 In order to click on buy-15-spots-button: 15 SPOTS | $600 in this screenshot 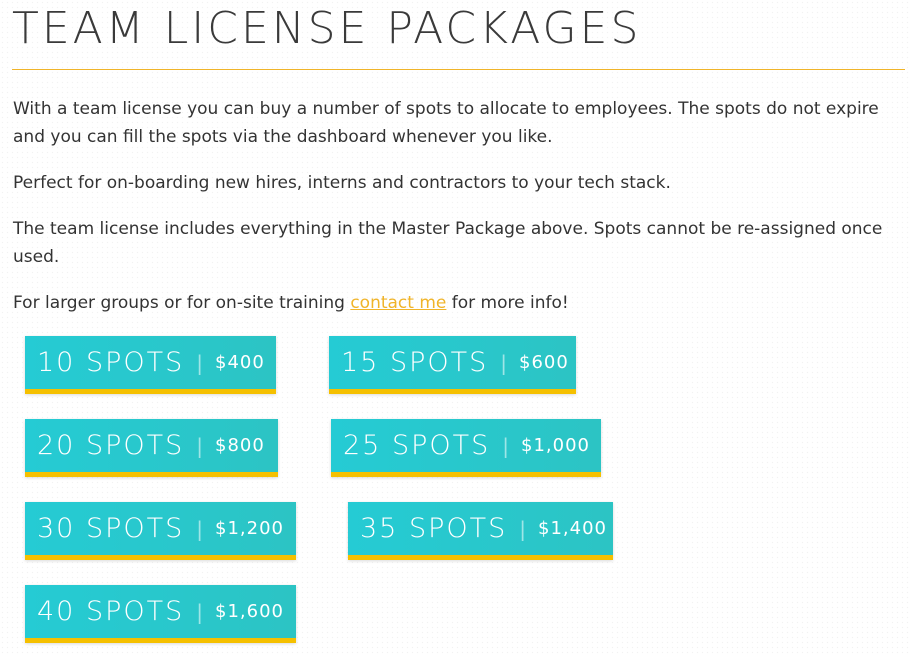, I will do `click(452, 365)`.